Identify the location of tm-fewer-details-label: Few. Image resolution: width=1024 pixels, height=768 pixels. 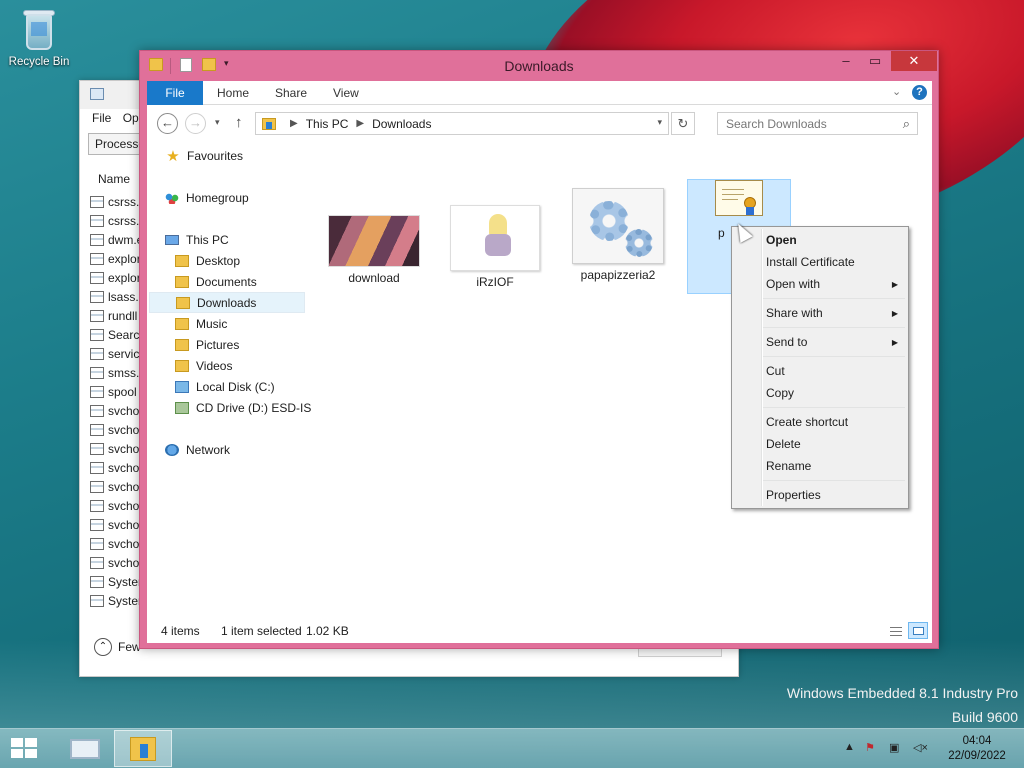
(129, 647).